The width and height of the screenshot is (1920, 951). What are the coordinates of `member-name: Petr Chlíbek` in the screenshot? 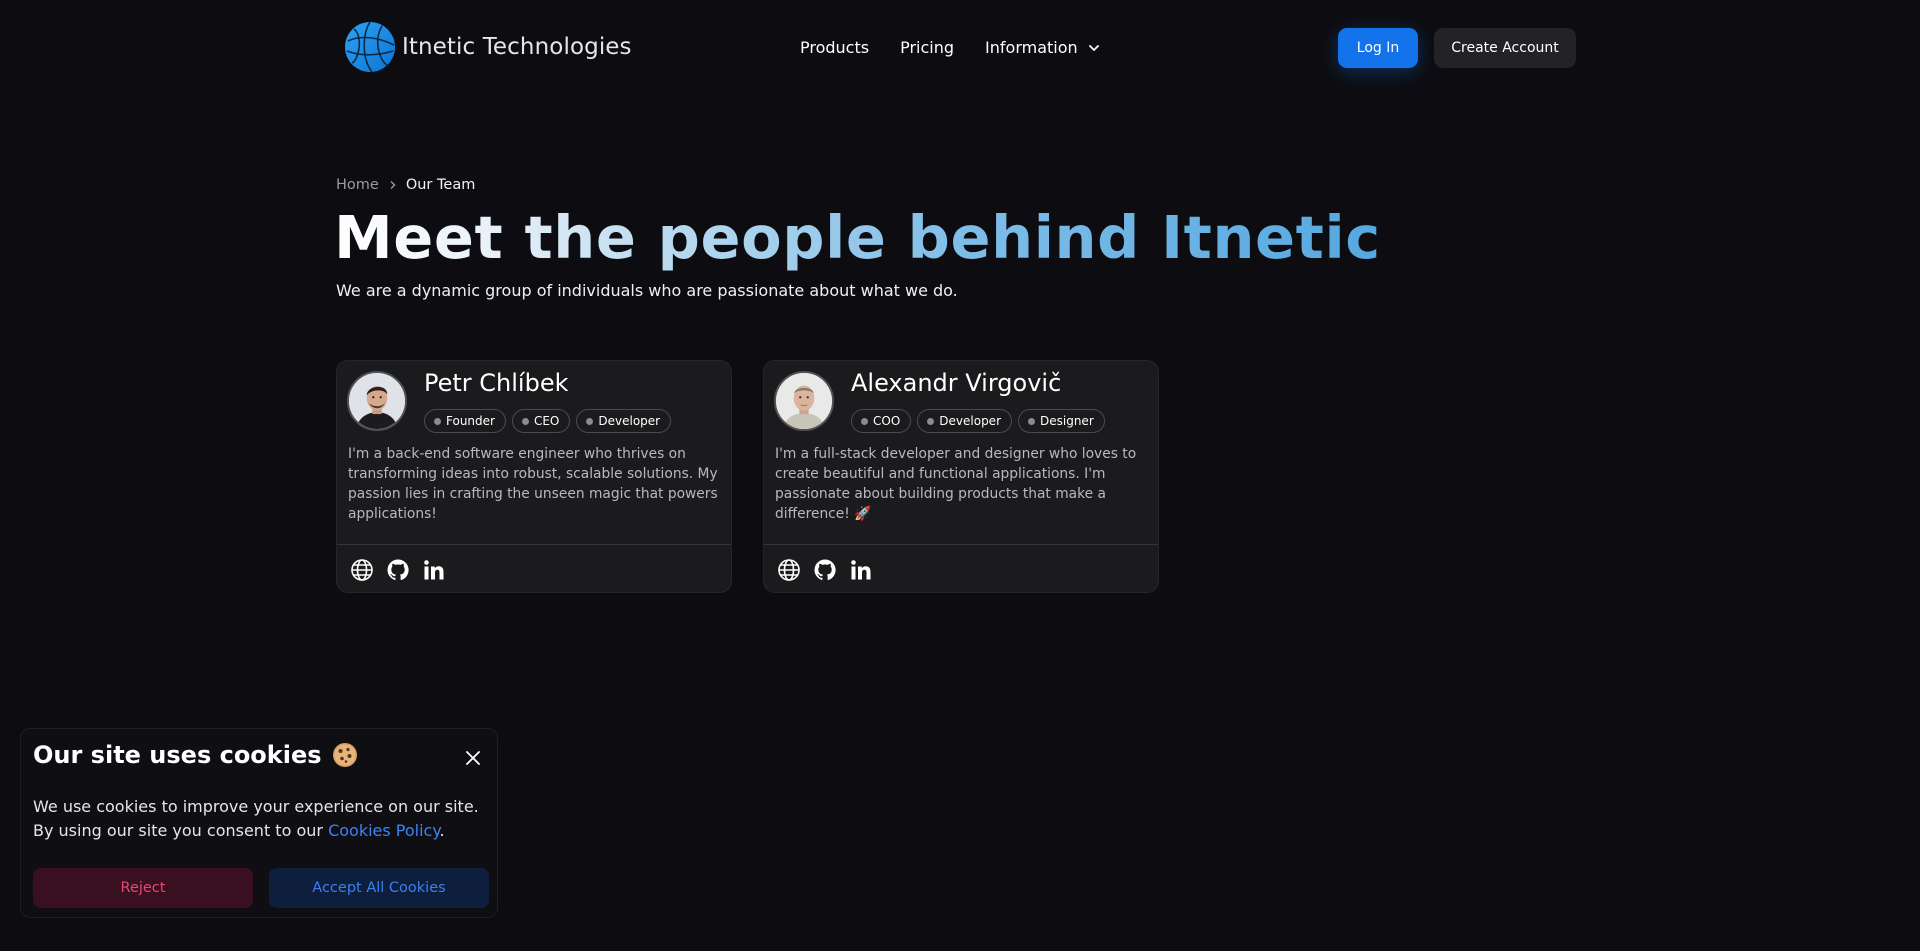 It's located at (496, 383).